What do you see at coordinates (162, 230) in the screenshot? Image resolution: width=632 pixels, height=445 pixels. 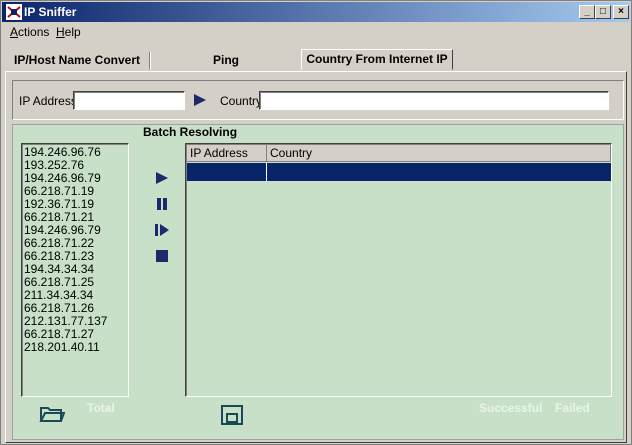 I see `step-icon` at bounding box center [162, 230].